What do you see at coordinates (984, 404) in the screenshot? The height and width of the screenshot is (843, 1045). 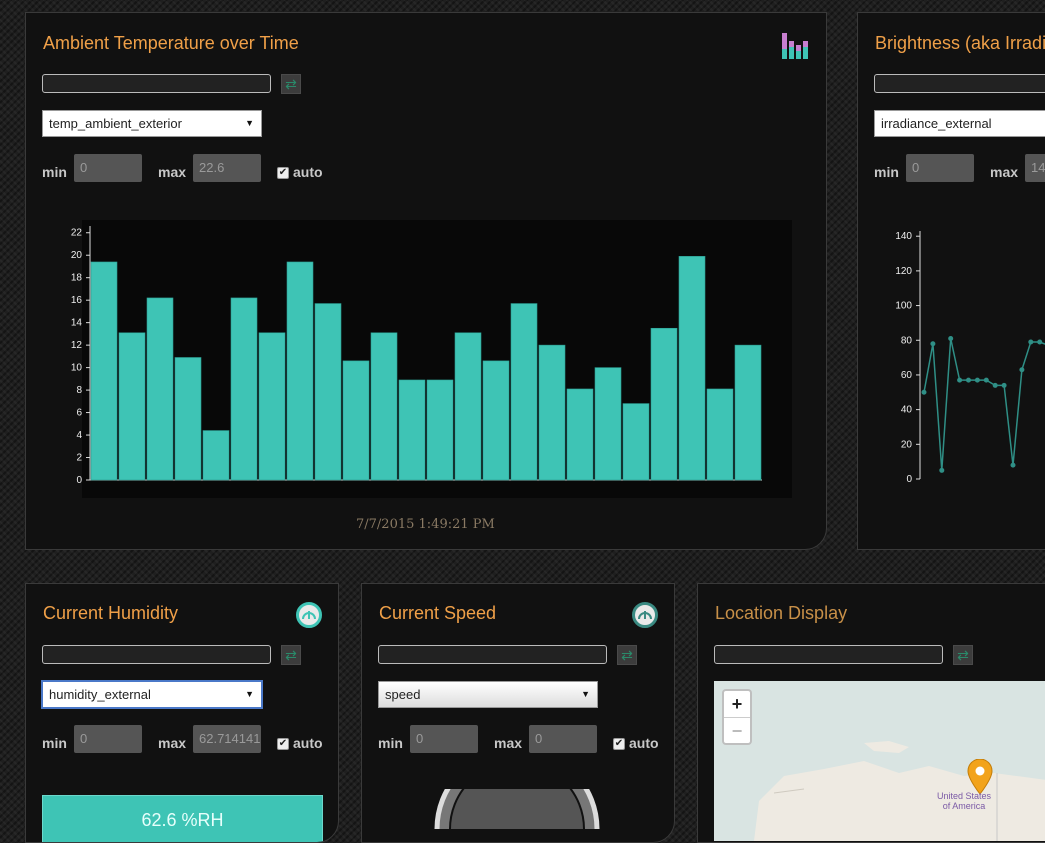 I see `series-line` at bounding box center [984, 404].